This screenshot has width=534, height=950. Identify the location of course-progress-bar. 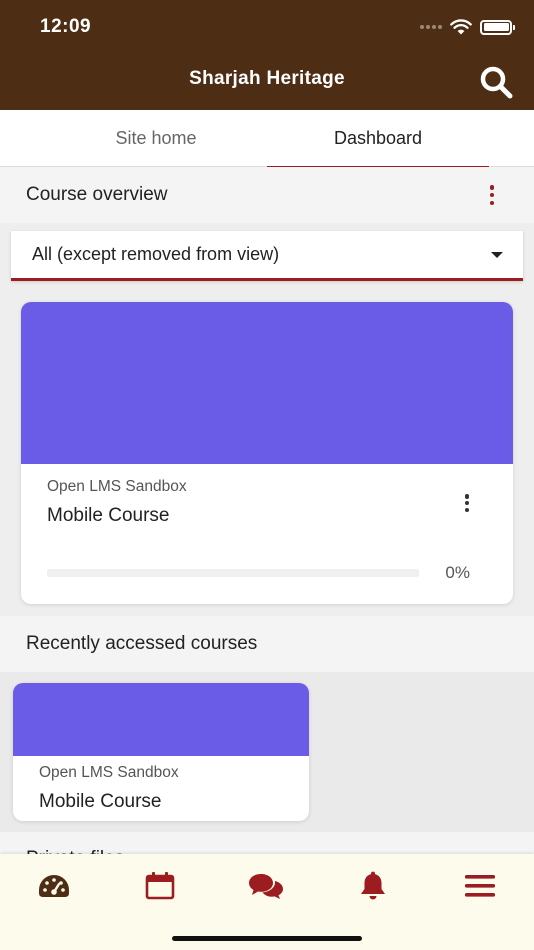
(233, 573).